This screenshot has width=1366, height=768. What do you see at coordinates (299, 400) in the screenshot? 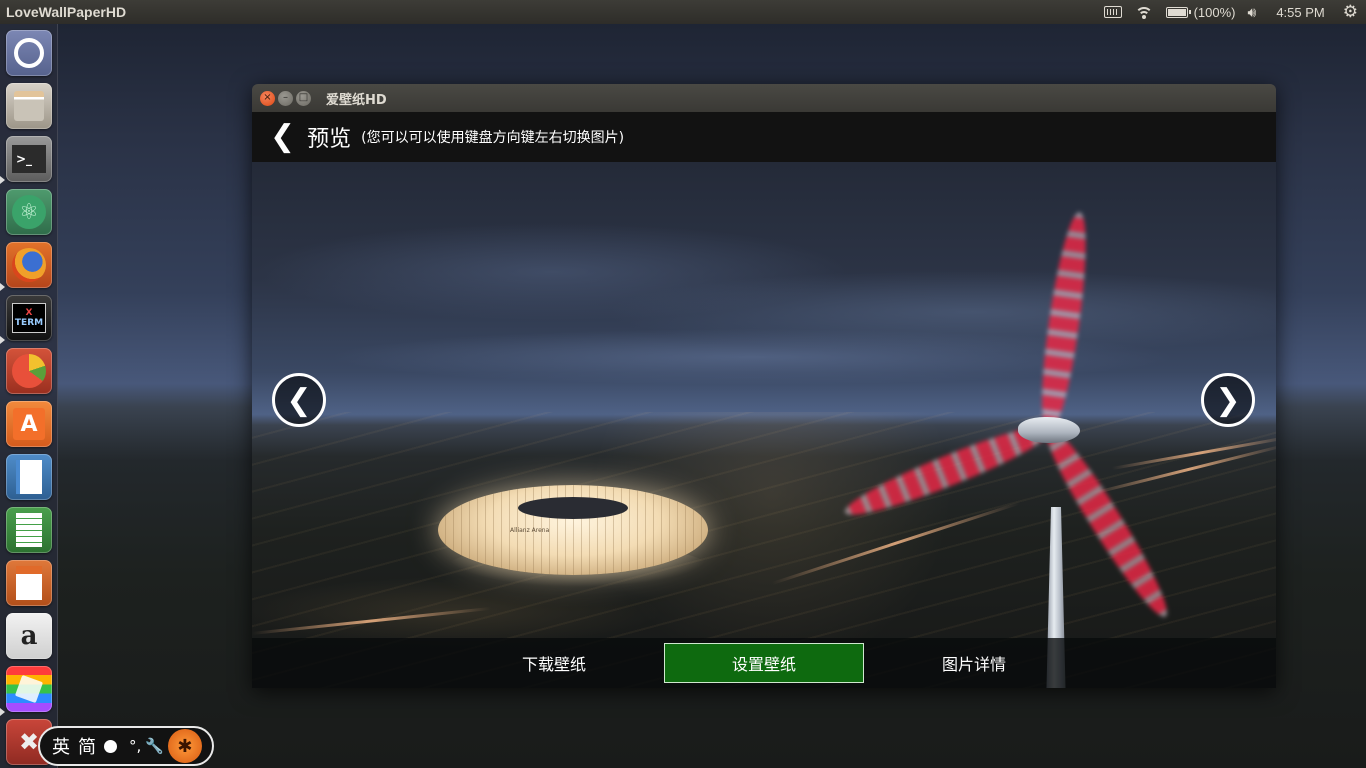
I see `previous-image-button: ❮` at bounding box center [299, 400].